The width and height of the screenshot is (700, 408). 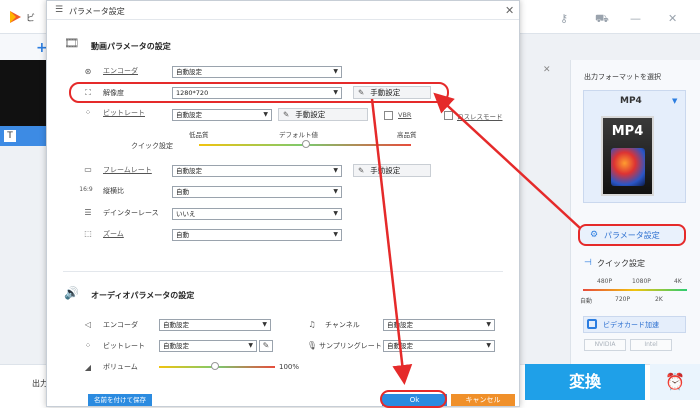 What do you see at coordinates (88, 233) in the screenshot?
I see `zoom-icon: ⬚` at bounding box center [88, 233].